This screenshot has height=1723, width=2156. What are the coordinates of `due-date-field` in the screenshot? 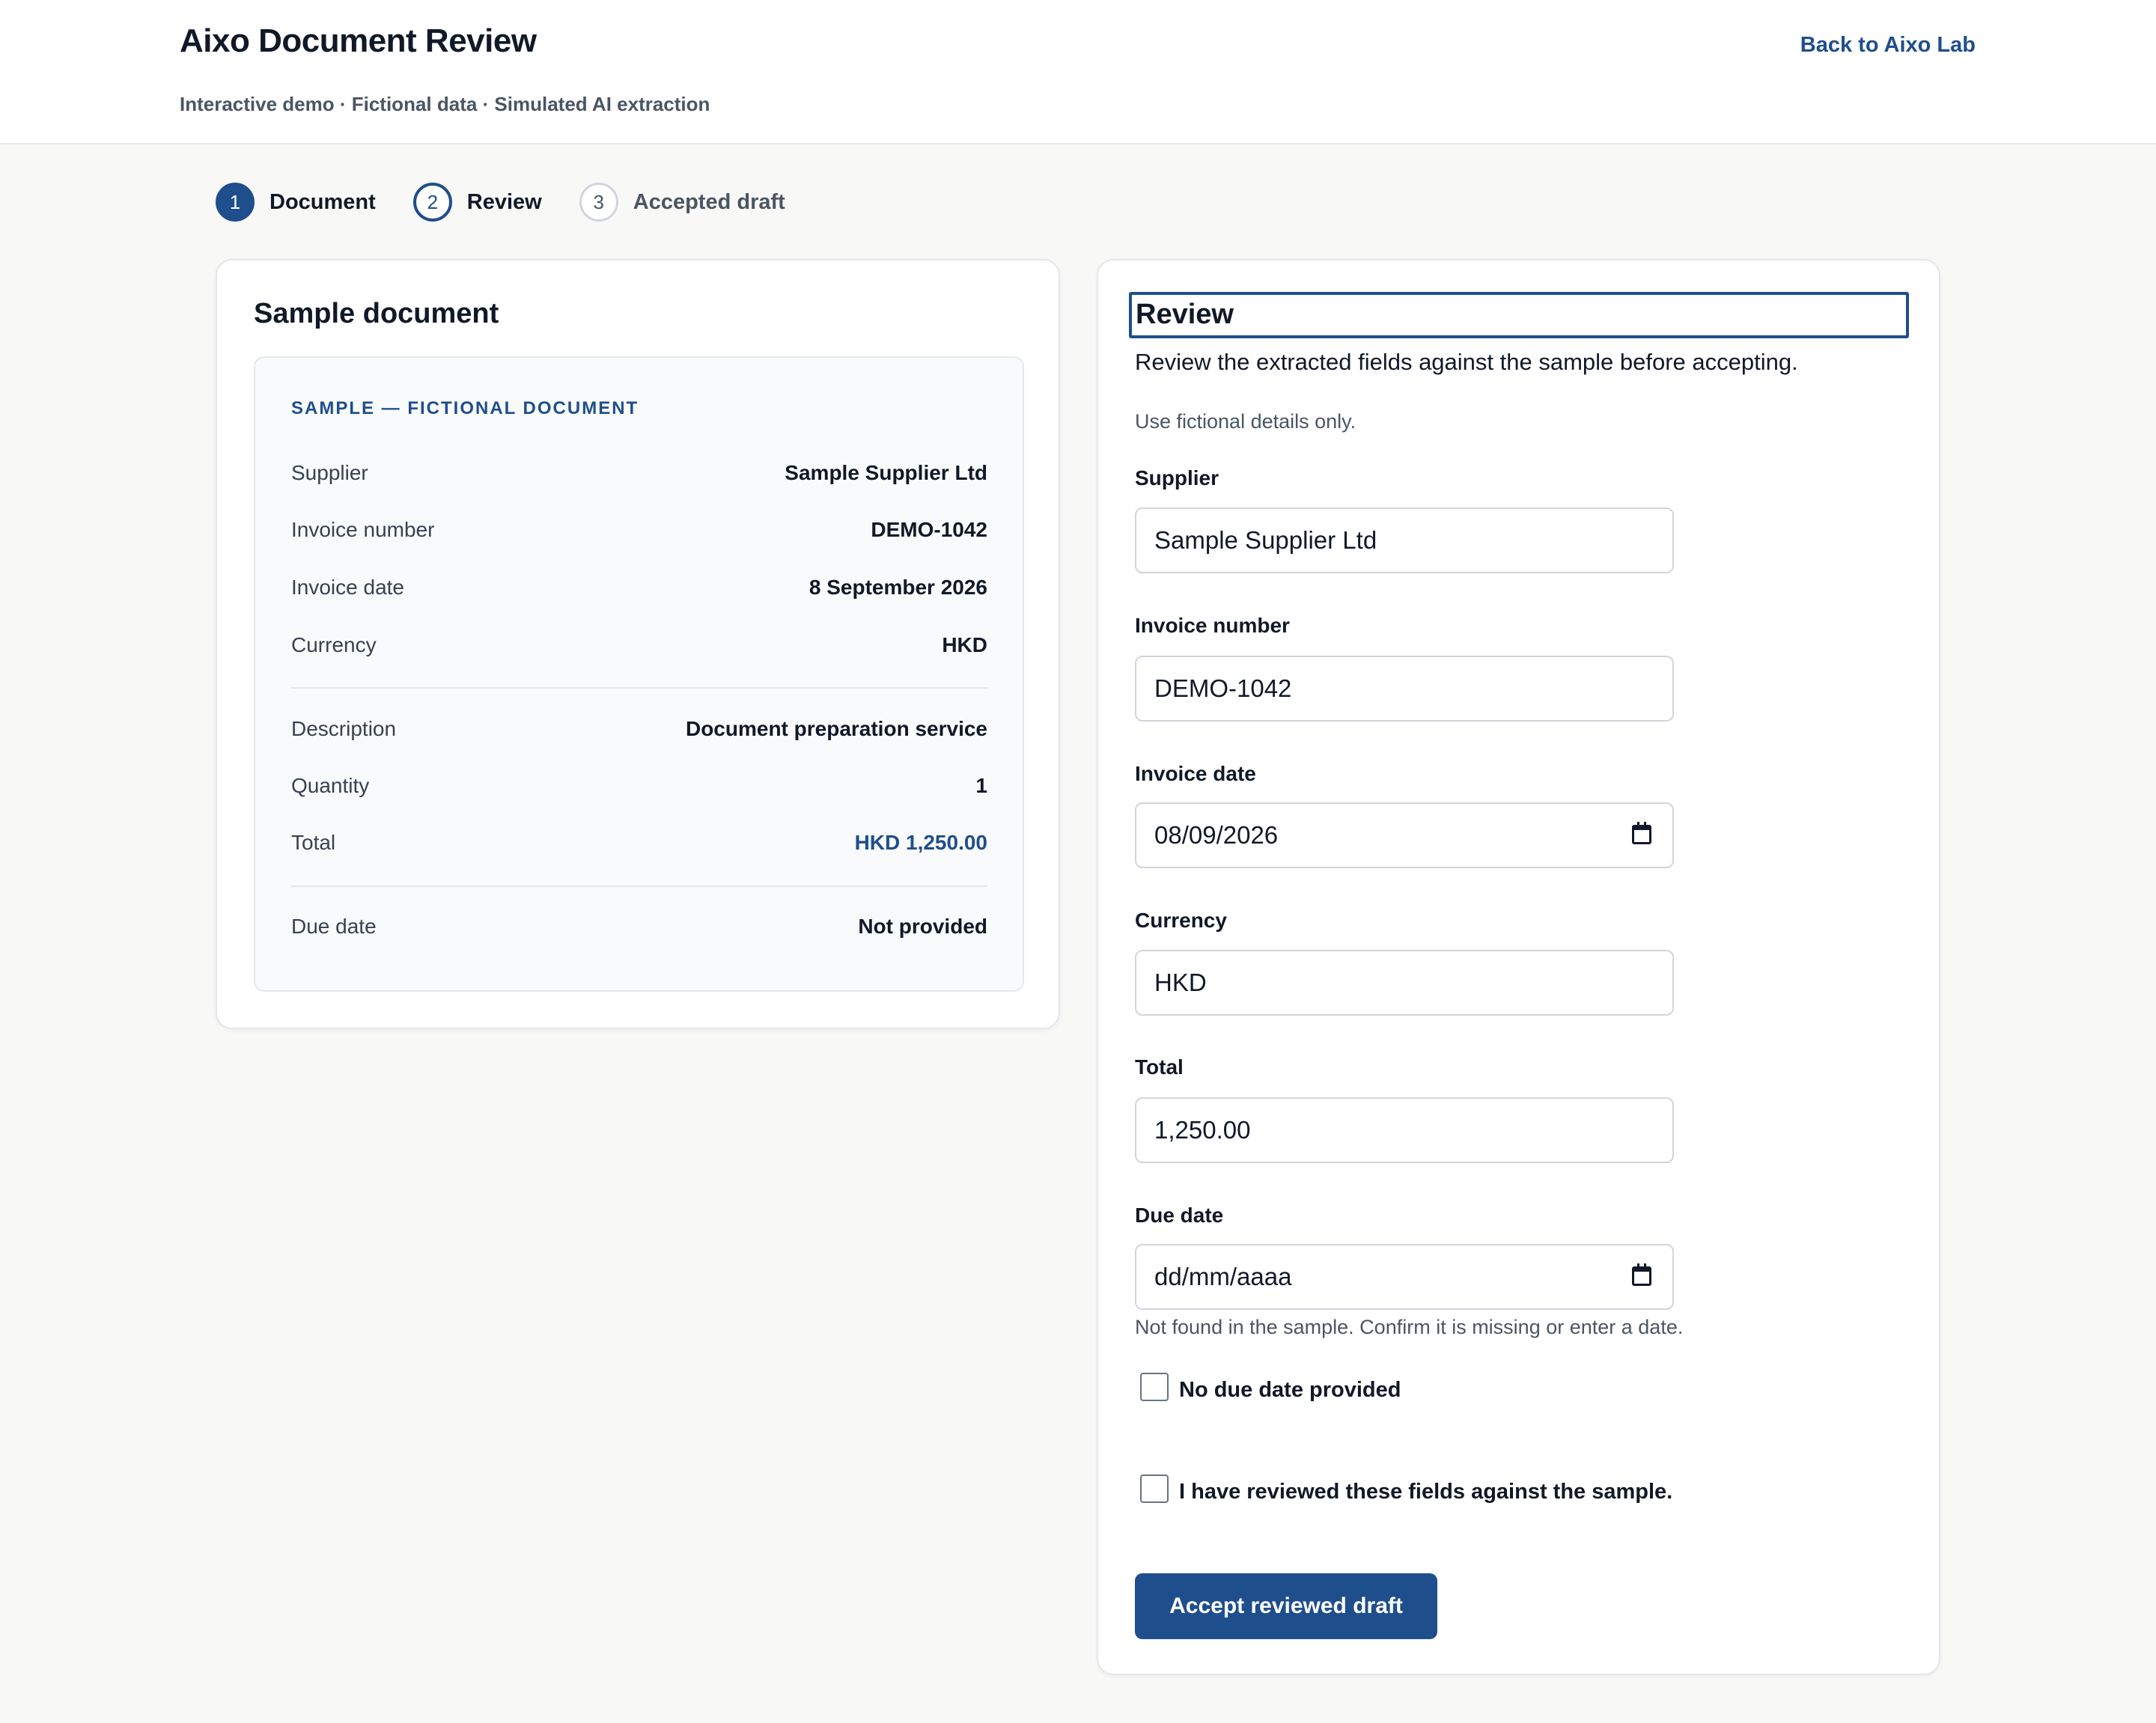 It's located at (1404, 1277).